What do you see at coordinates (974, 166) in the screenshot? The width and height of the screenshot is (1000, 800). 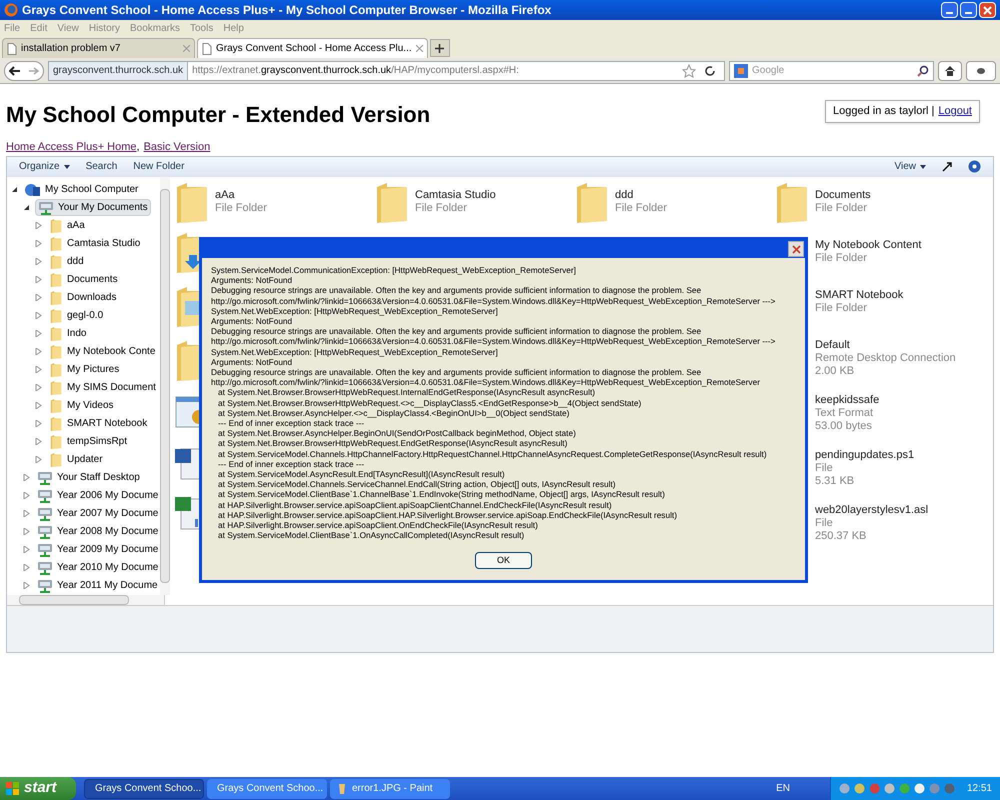 I see `help-icon` at bounding box center [974, 166].